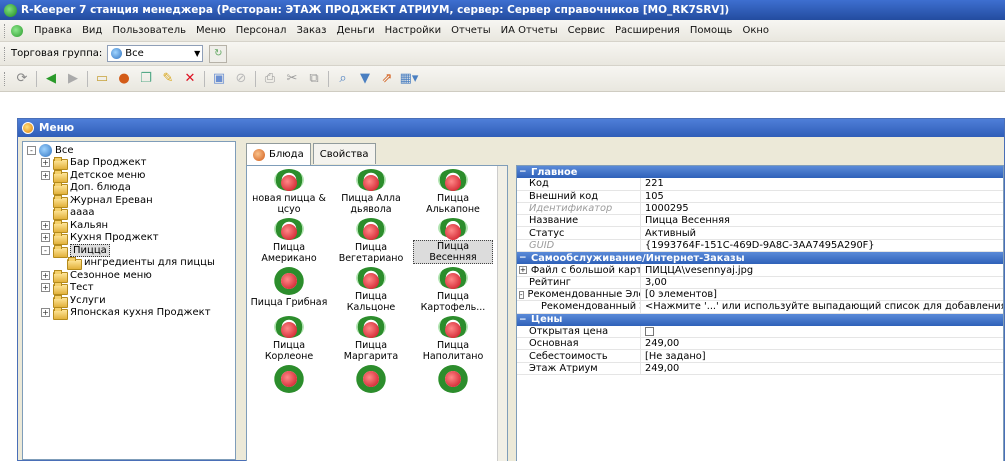 This screenshot has width=1005, height=461. I want to click on property-row: Название Пицца Весенняя, so click(760, 221).